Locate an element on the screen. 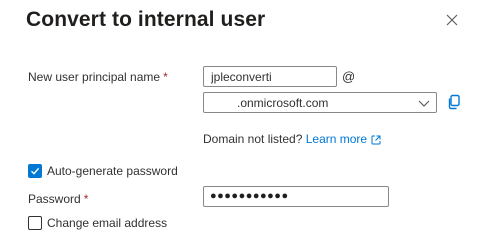 Image resolution: width=483 pixels, height=247 pixels. checkmark-icon is located at coordinates (35, 171).